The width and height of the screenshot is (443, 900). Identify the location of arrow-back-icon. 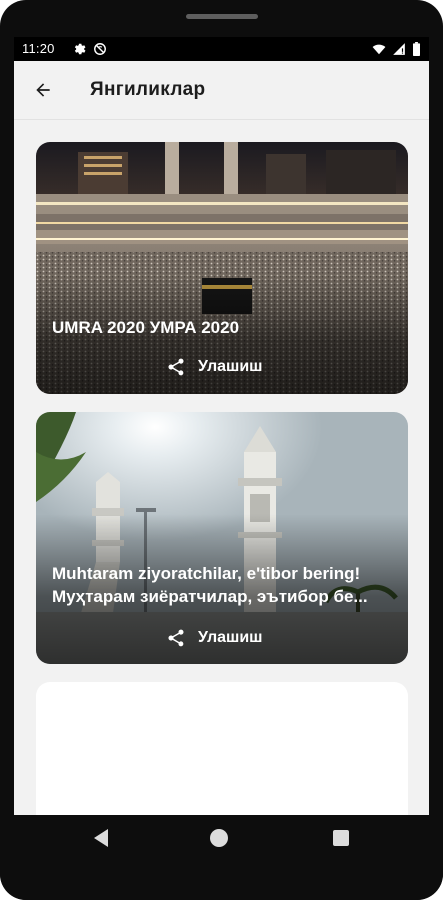
(43, 90).